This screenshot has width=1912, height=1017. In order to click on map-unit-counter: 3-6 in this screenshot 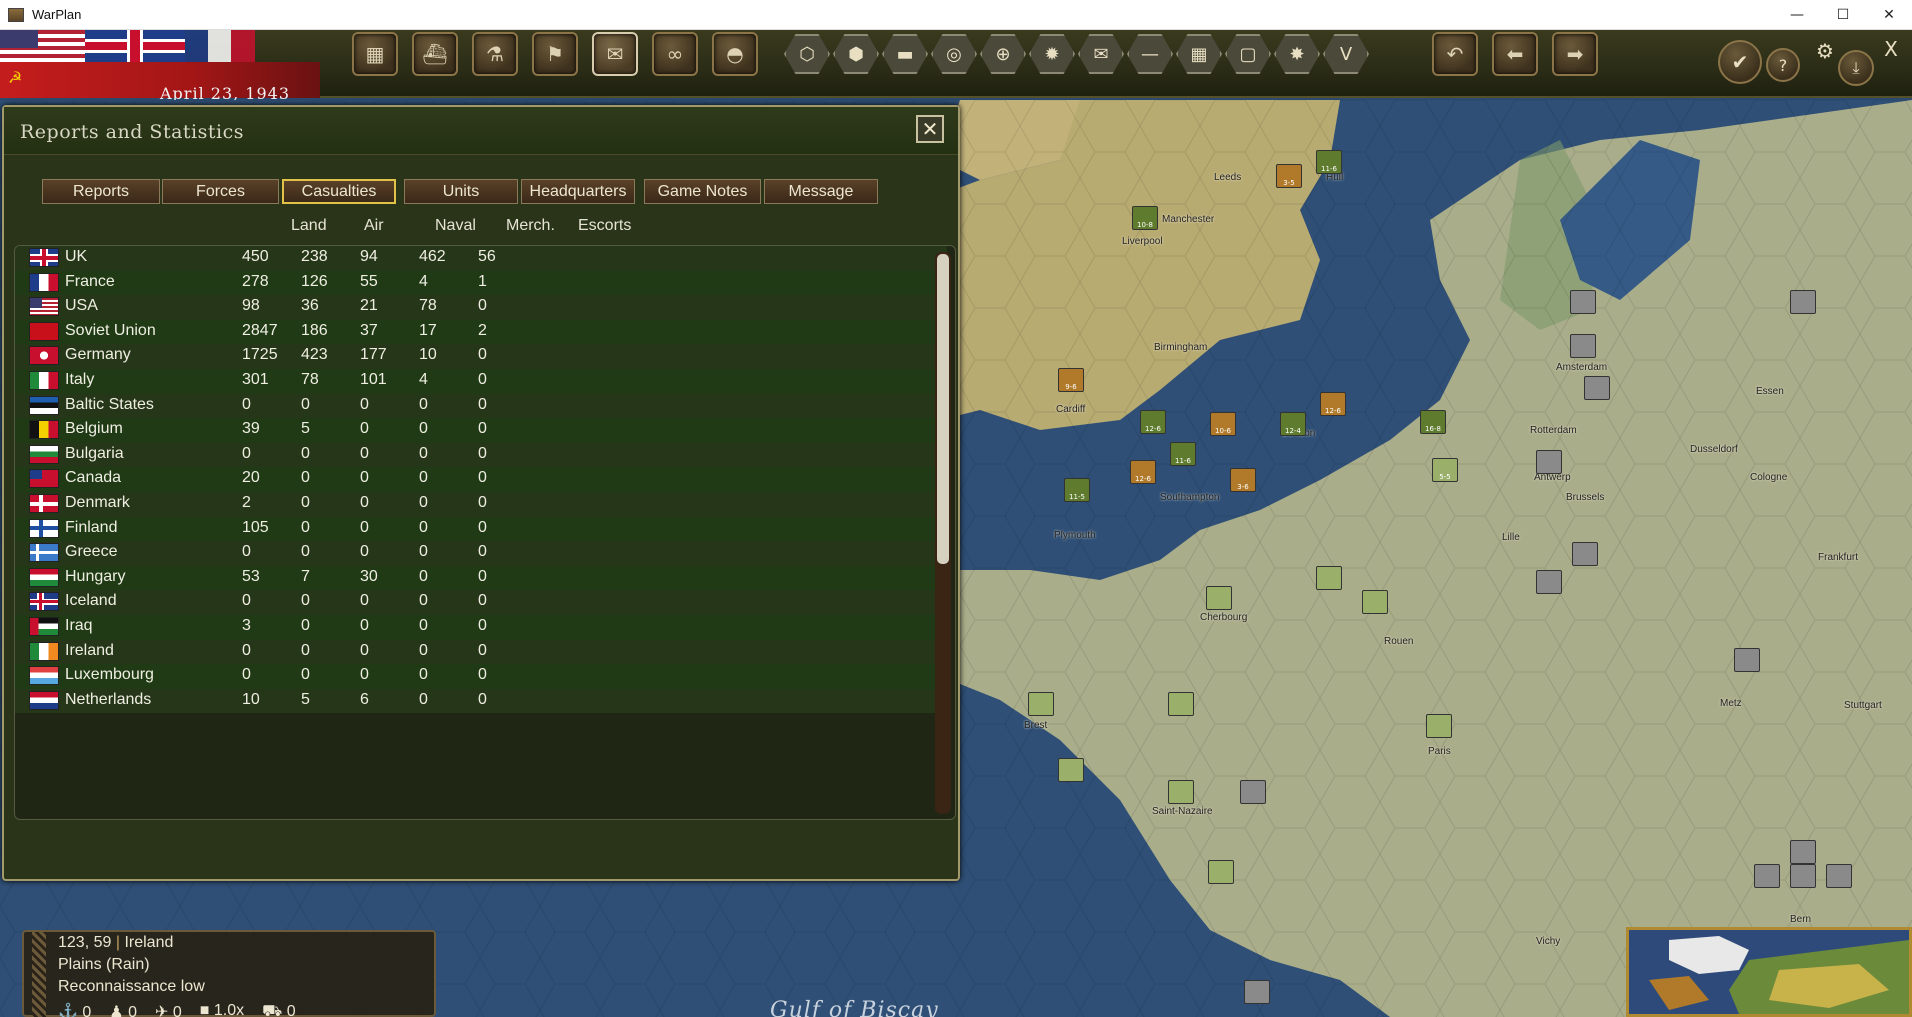, I will do `click(1243, 480)`.